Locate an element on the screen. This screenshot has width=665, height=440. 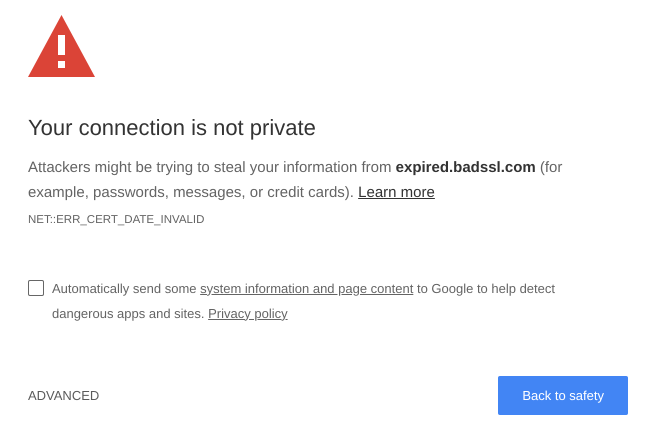
warning-message: Attackers might be trying to steal your information from expired.badssl.com (for example, passwords, messages, or credit cards). Learn more is located at coordinates (296, 181).